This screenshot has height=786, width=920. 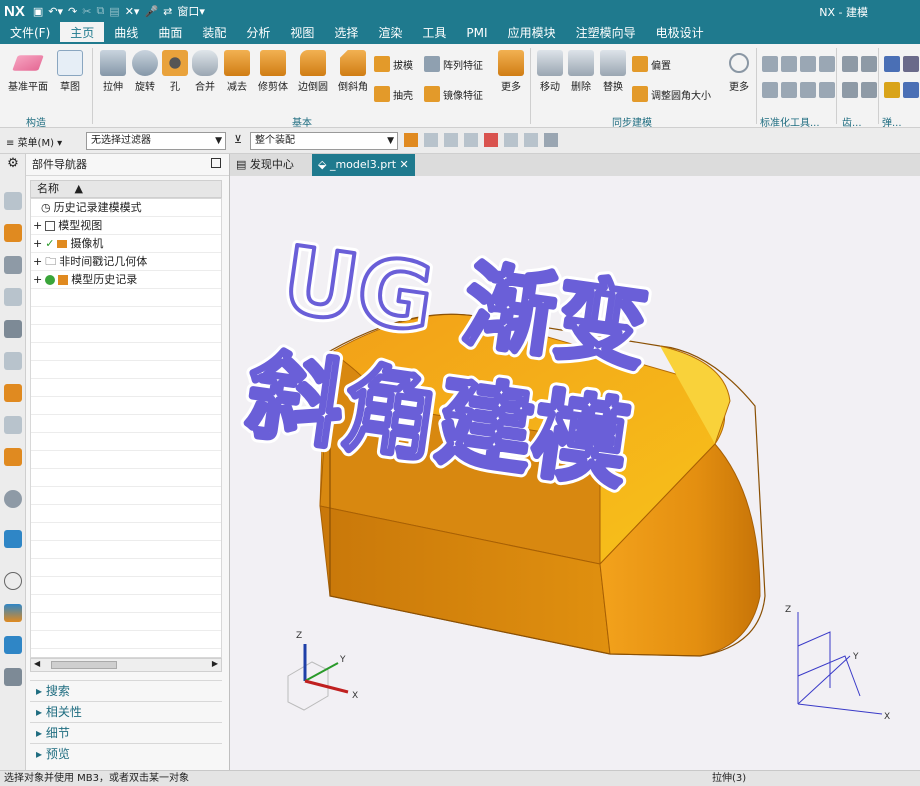 What do you see at coordinates (353, 71) in the screenshot?
I see `chamfer-button: 倒斜角` at bounding box center [353, 71].